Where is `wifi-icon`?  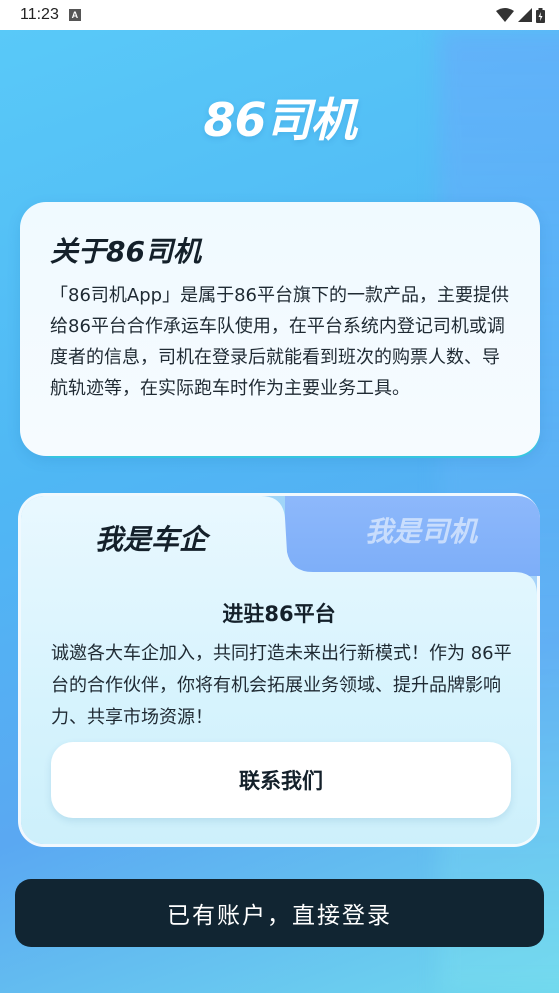 wifi-icon is located at coordinates (505, 15).